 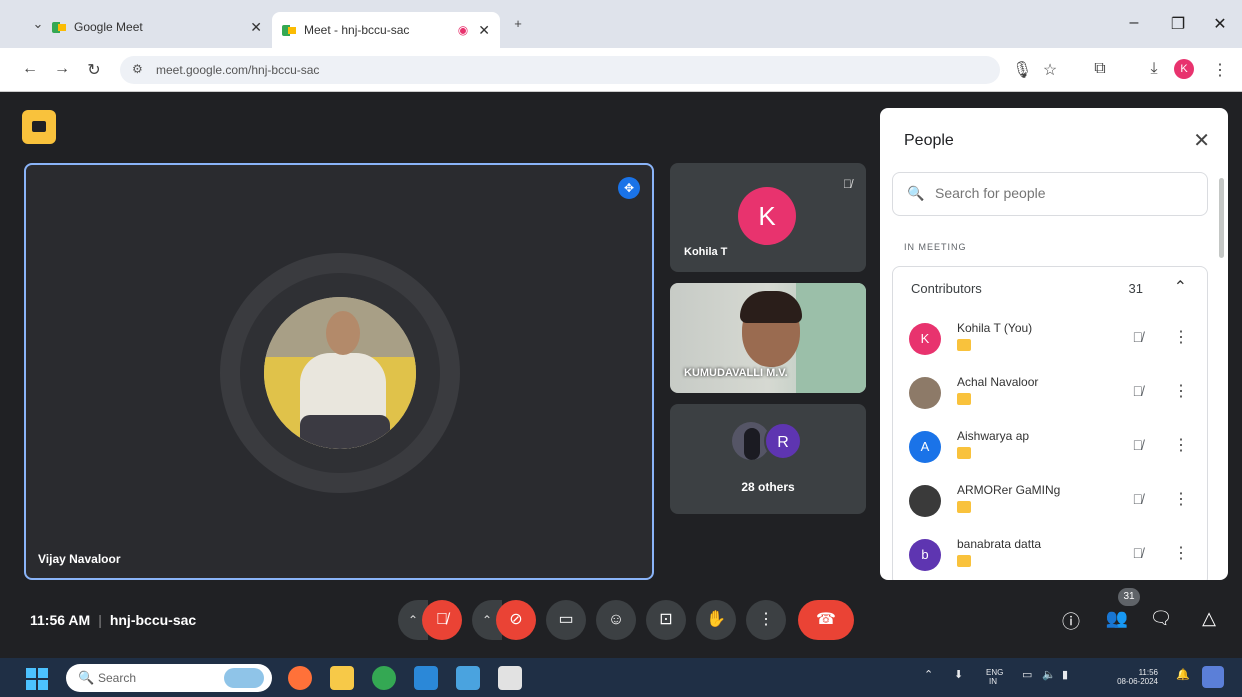 I want to click on recording-icon: ◉, so click(x=463, y=30).